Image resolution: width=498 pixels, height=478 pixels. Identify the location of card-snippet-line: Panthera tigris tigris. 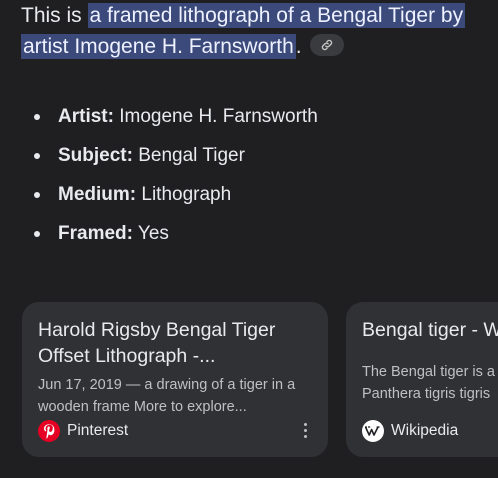
(426, 394).